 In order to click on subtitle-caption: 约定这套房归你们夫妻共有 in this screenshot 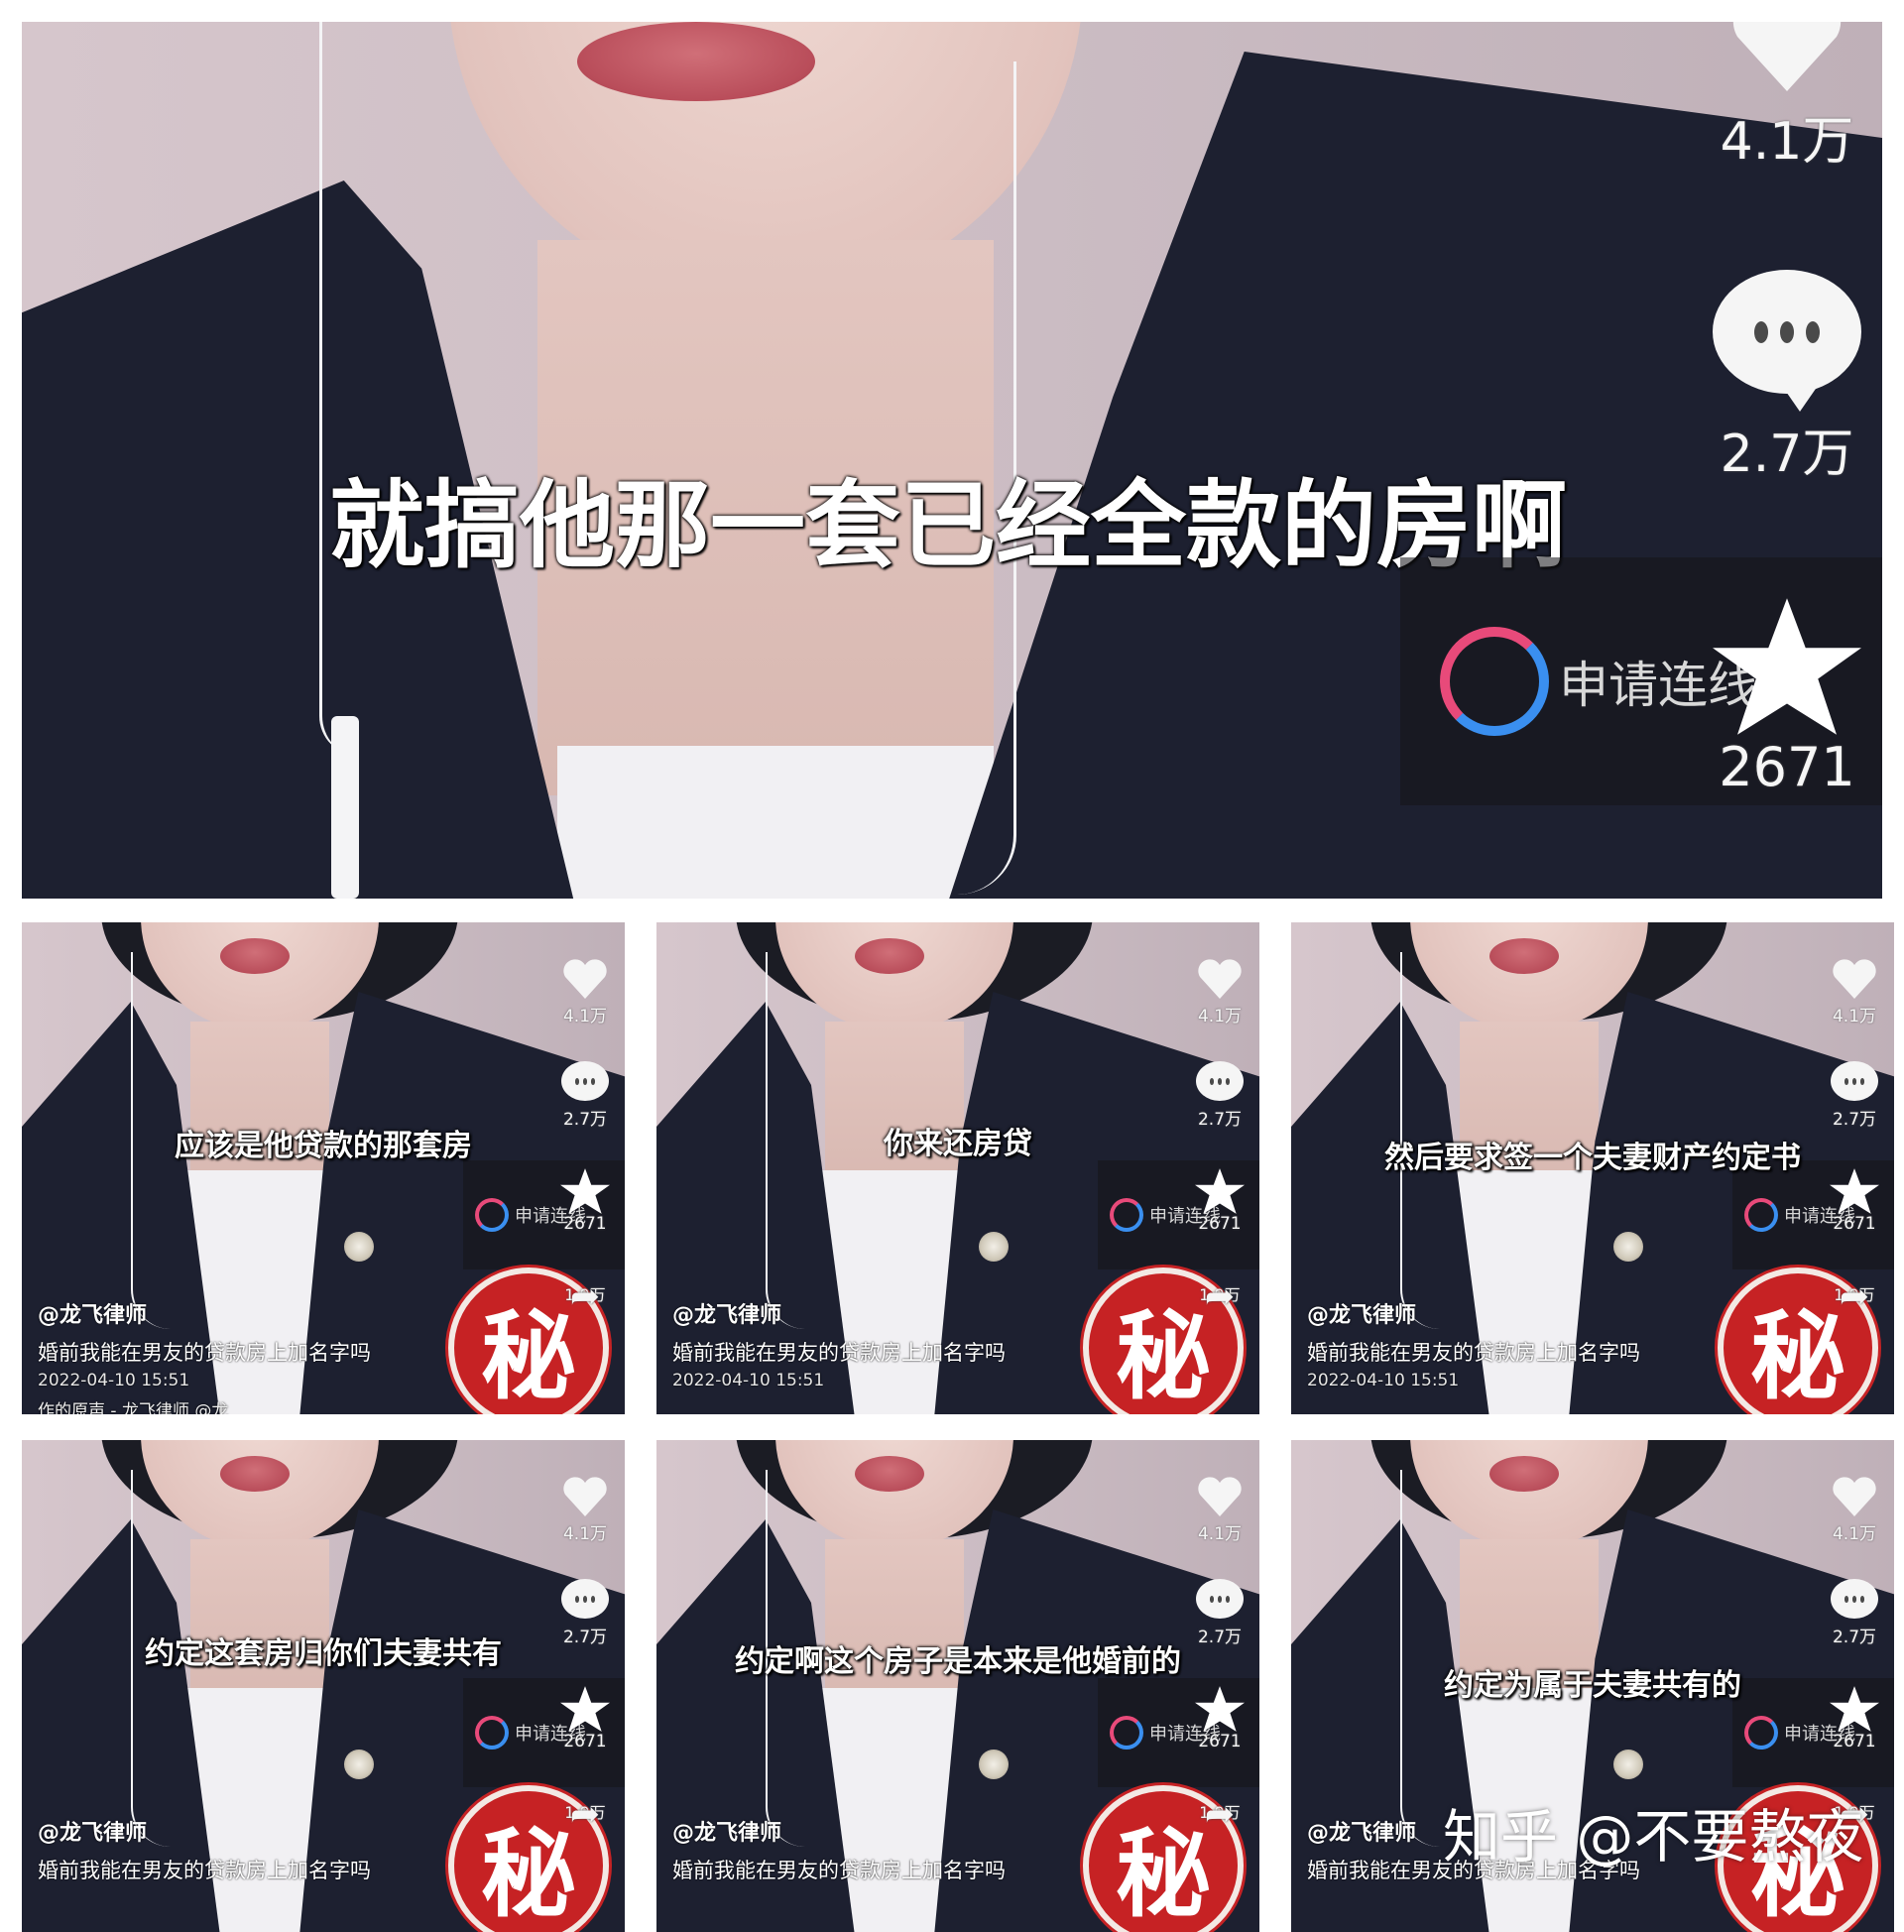, I will do `click(323, 1650)`.